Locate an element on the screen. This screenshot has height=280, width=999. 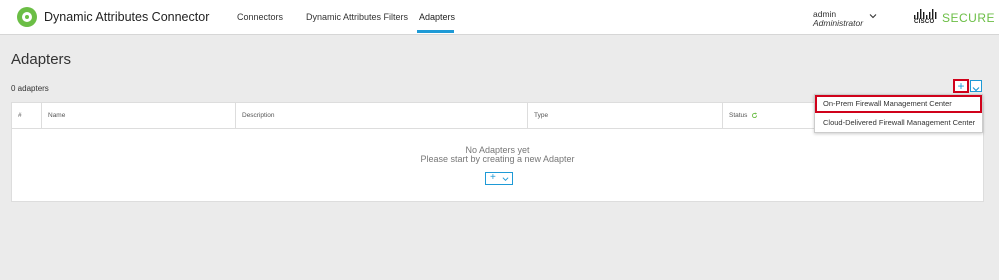
nav-dynamic-attributes-filters: Dynamic Attributes Filters is located at coordinates (357, 17).